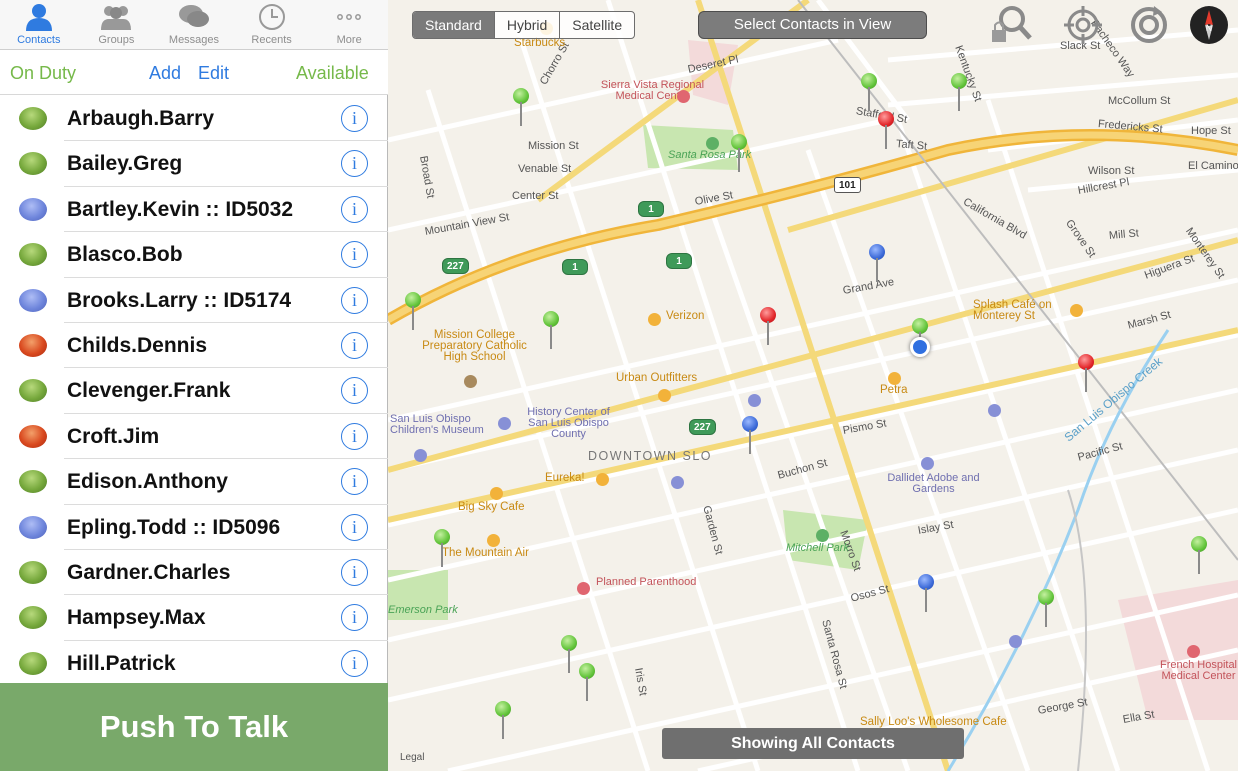  I want to click on push-to-talk-button: Push To Talk, so click(194, 727).